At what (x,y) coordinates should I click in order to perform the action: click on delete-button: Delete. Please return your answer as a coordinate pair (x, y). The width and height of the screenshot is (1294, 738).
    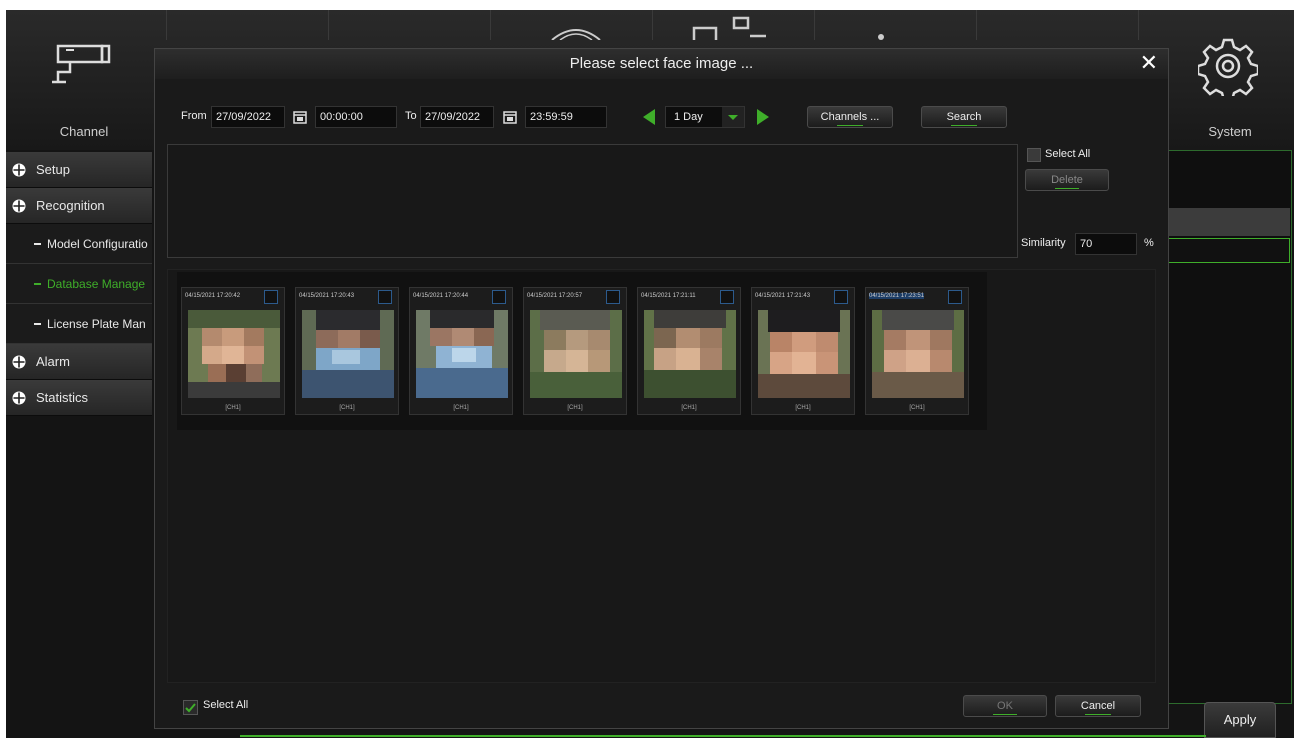
    Looking at the image, I should click on (1067, 180).